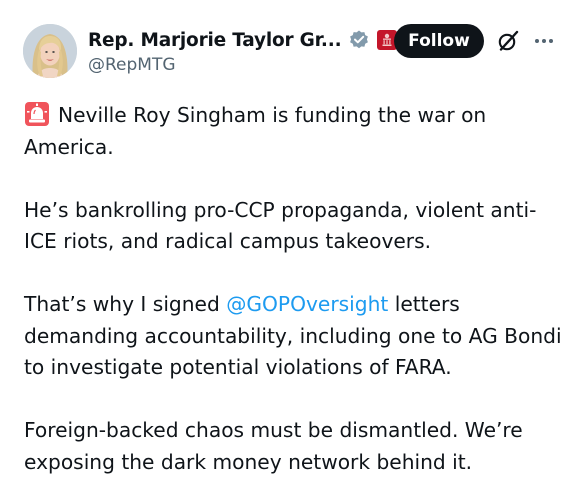 The height and width of the screenshot is (500, 579). I want to click on avatar, so click(50, 51).